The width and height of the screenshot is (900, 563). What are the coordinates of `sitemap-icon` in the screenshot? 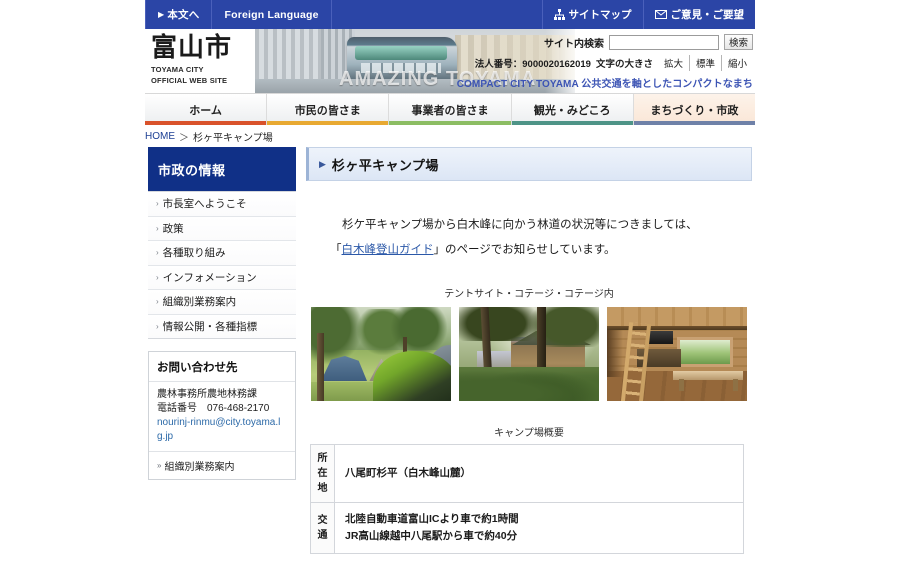 It's located at (559, 14).